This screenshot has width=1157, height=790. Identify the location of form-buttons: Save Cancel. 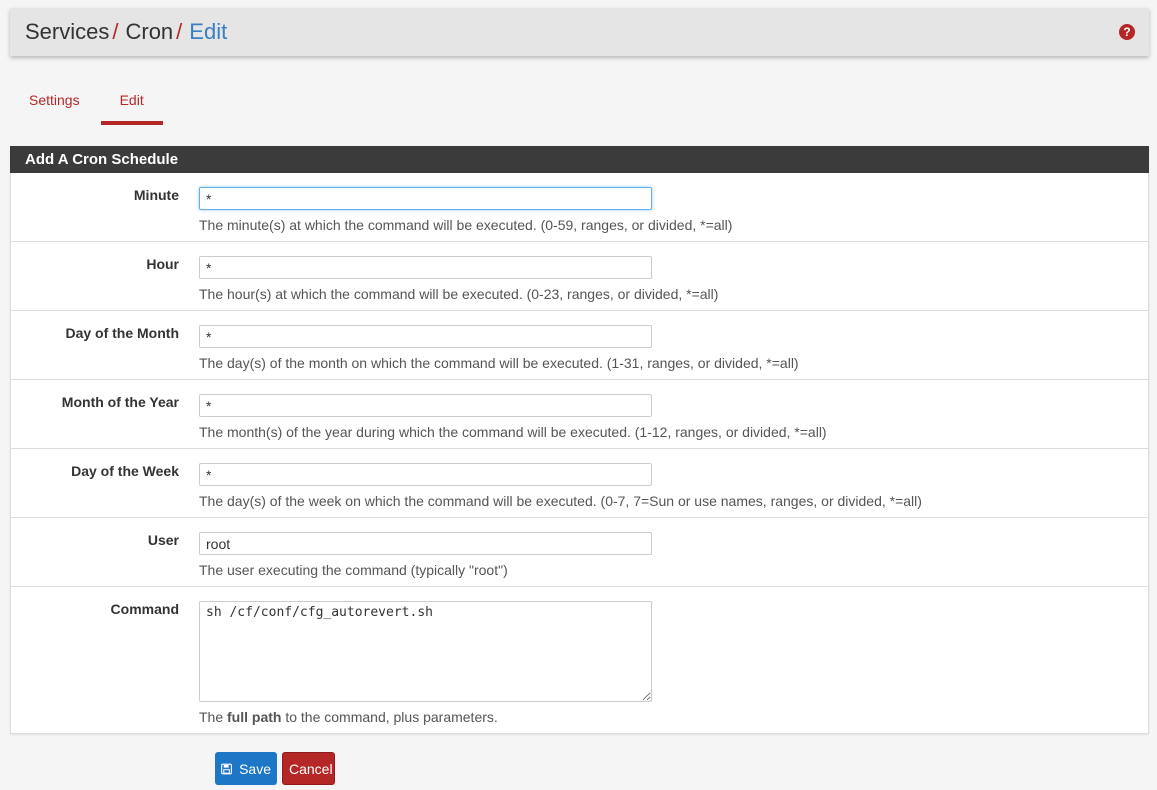
(275, 768).